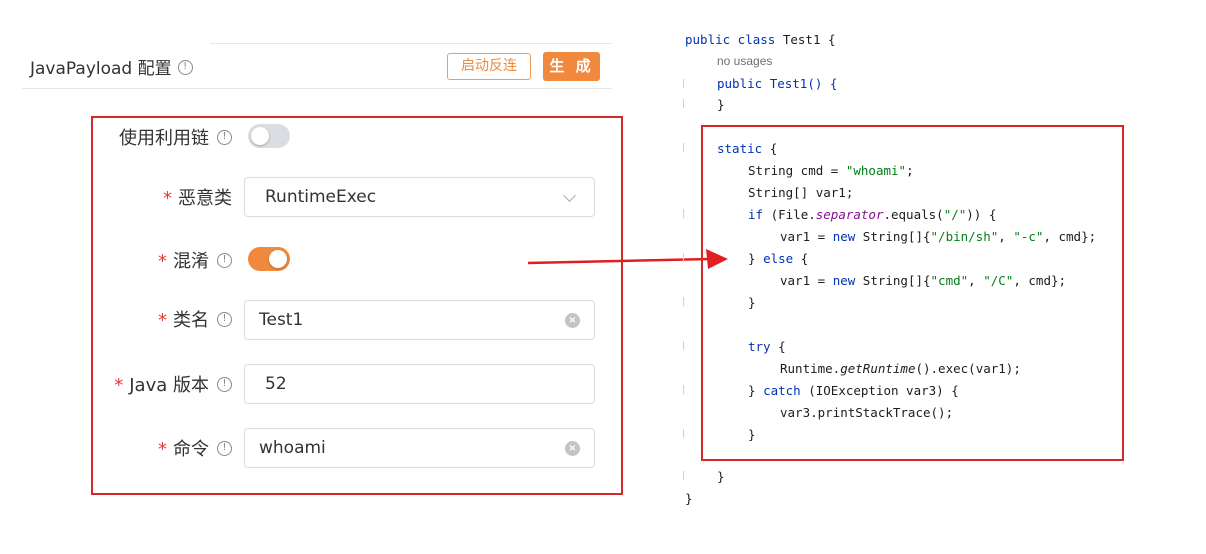  What do you see at coordinates (191, 261) in the screenshot?
I see `obfuscate-label-text: 混淆` at bounding box center [191, 261].